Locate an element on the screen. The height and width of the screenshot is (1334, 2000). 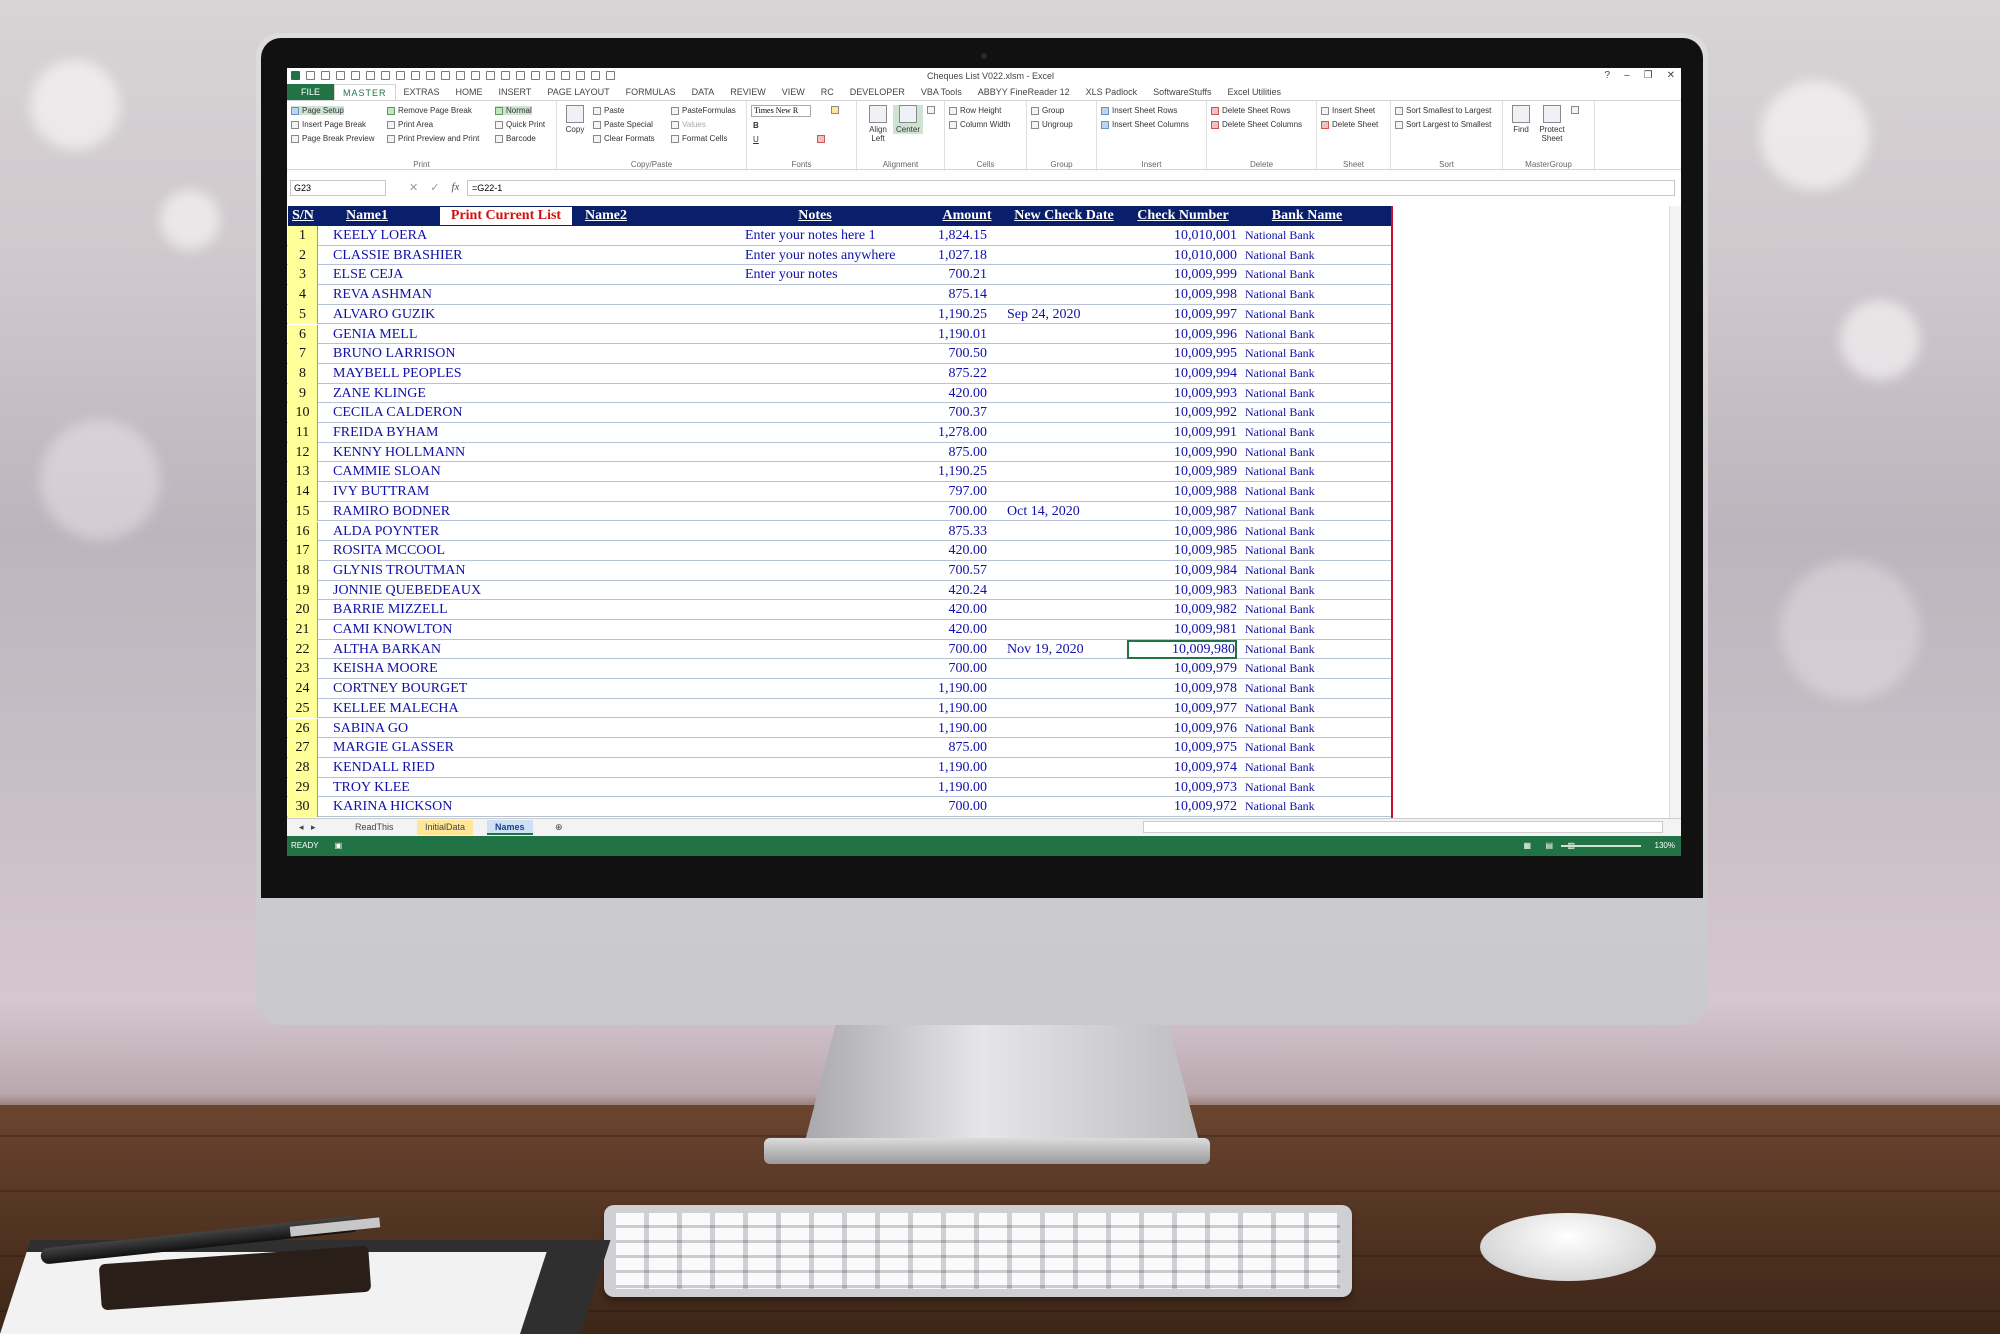
cell-check: 10,009,987 is located at coordinates (1182, 512).